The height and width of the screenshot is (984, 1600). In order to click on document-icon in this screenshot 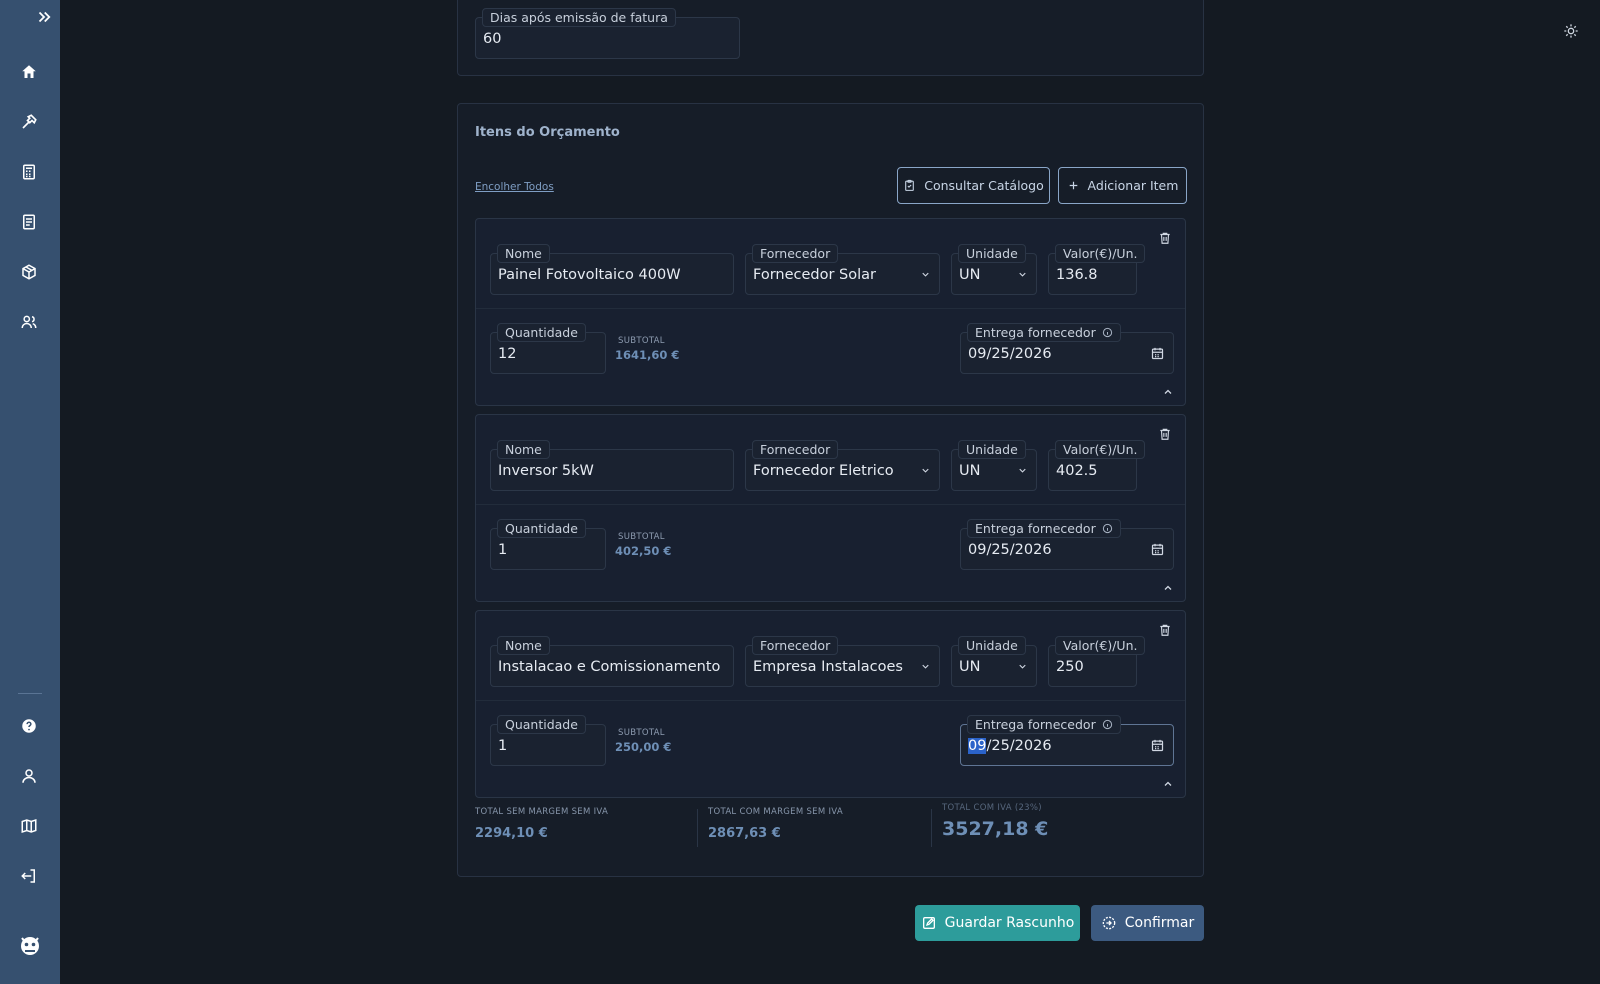, I will do `click(29, 222)`.